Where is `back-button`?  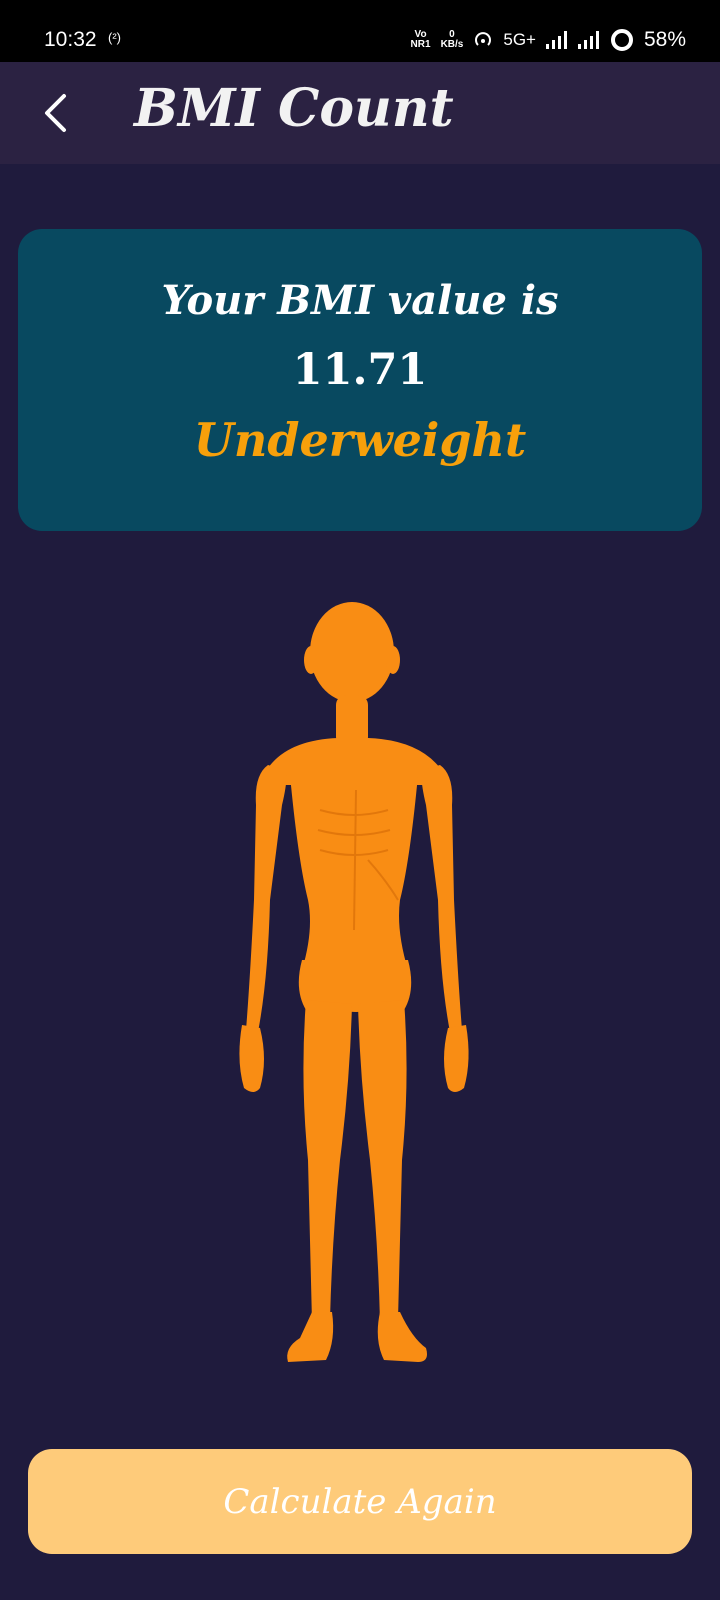 back-button is located at coordinates (55, 113).